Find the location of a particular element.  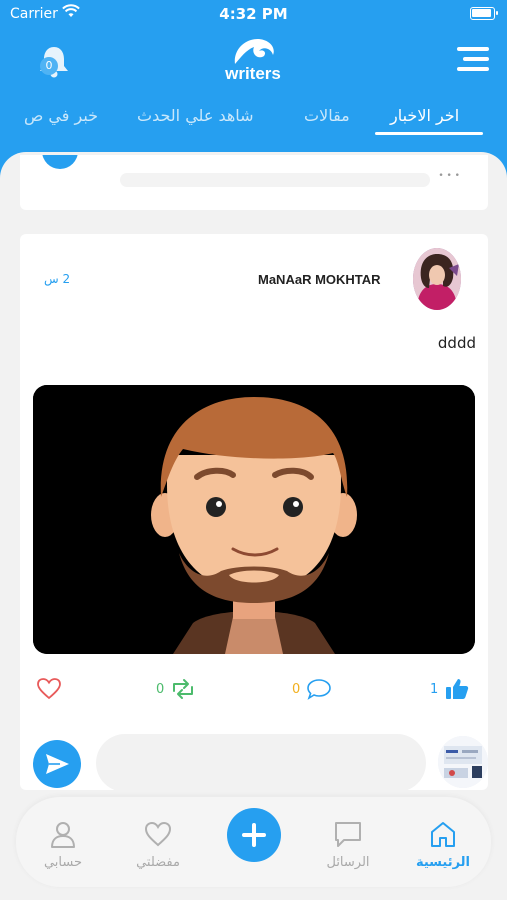

user-photo-icon is located at coordinates (463, 762).